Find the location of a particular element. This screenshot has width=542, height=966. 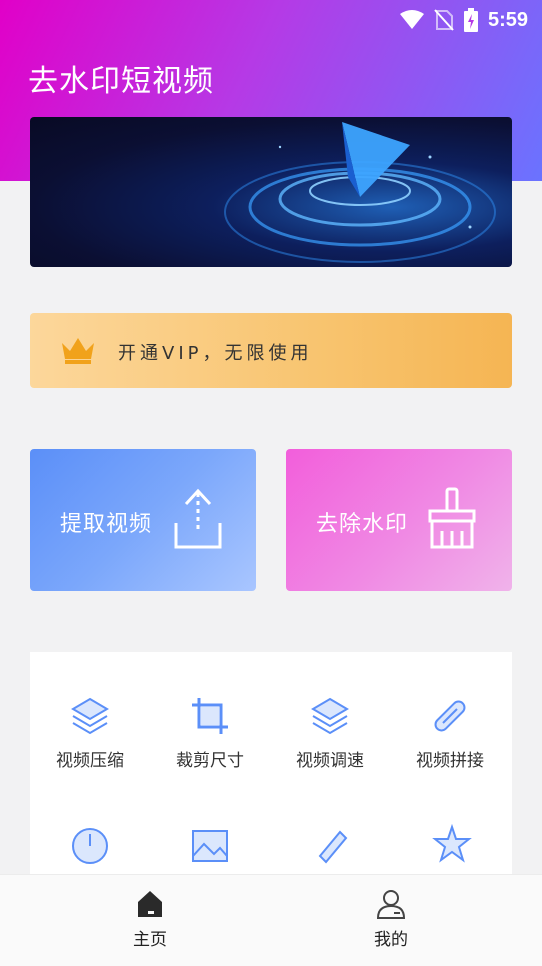

nav-label: 主页 is located at coordinates (150, 940).